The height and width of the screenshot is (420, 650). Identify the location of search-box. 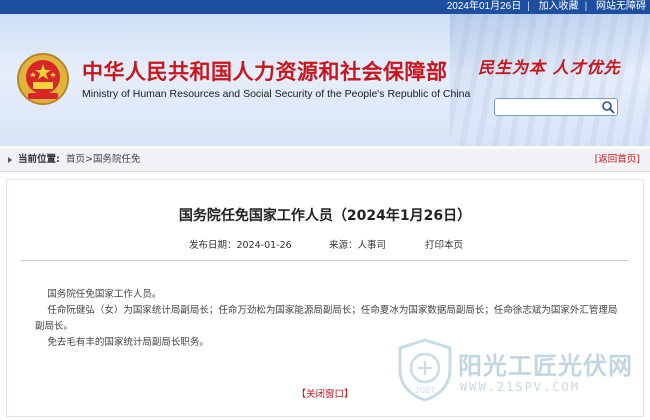
(556, 107).